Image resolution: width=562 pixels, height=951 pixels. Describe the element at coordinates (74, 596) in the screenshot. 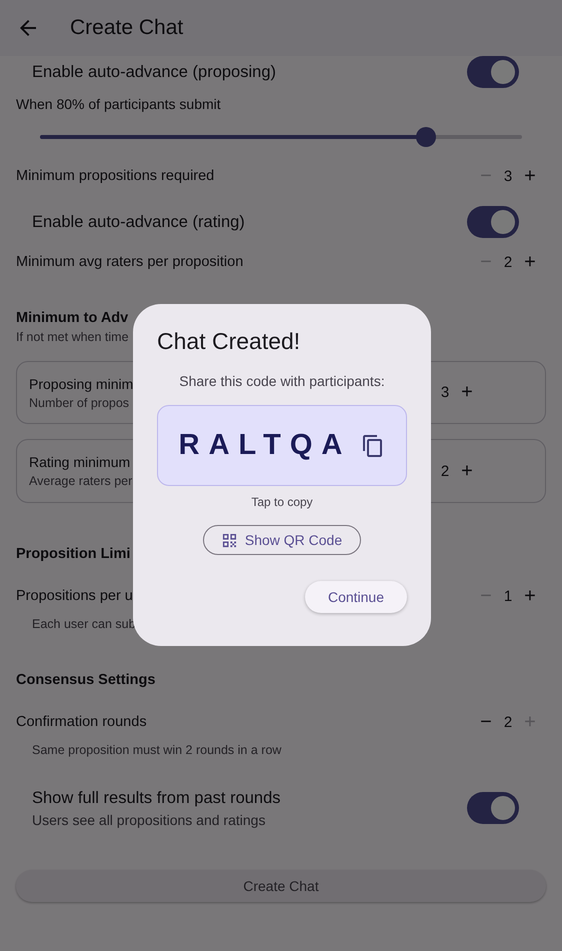

I see `setting-label: Propositions per u` at that location.